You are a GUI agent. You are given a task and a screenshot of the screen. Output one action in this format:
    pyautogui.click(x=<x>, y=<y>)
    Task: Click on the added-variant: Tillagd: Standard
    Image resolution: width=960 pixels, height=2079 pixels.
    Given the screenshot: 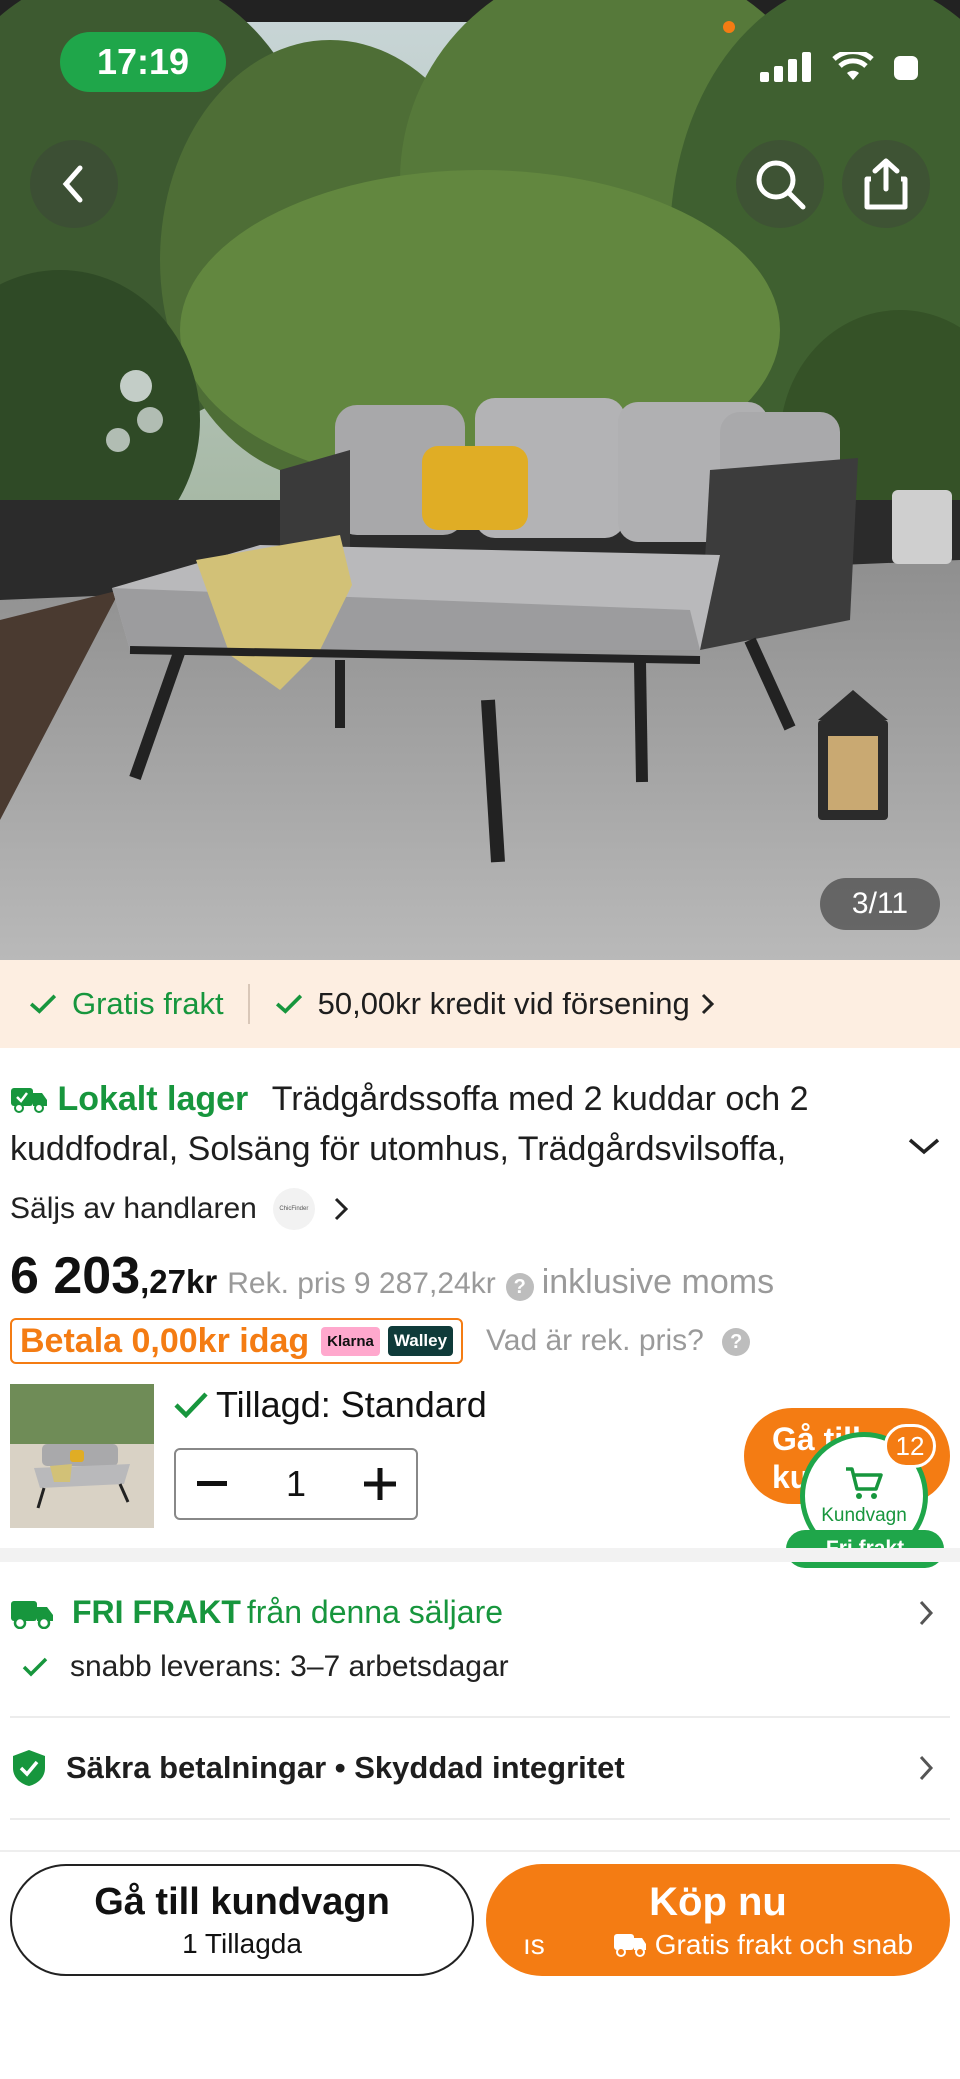 What is the action you would take?
    pyautogui.click(x=330, y=1405)
    